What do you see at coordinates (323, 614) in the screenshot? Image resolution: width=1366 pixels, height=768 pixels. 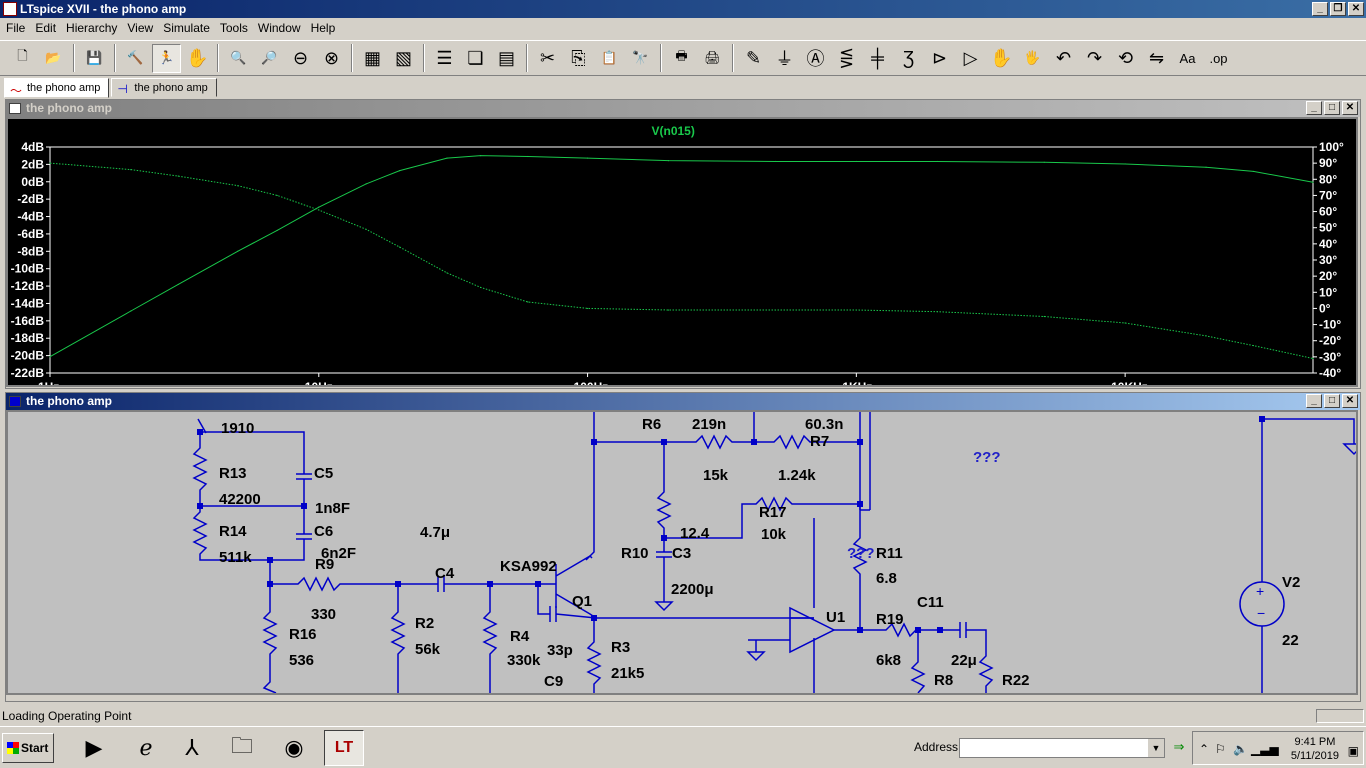 I see `schematic-label: 330` at bounding box center [323, 614].